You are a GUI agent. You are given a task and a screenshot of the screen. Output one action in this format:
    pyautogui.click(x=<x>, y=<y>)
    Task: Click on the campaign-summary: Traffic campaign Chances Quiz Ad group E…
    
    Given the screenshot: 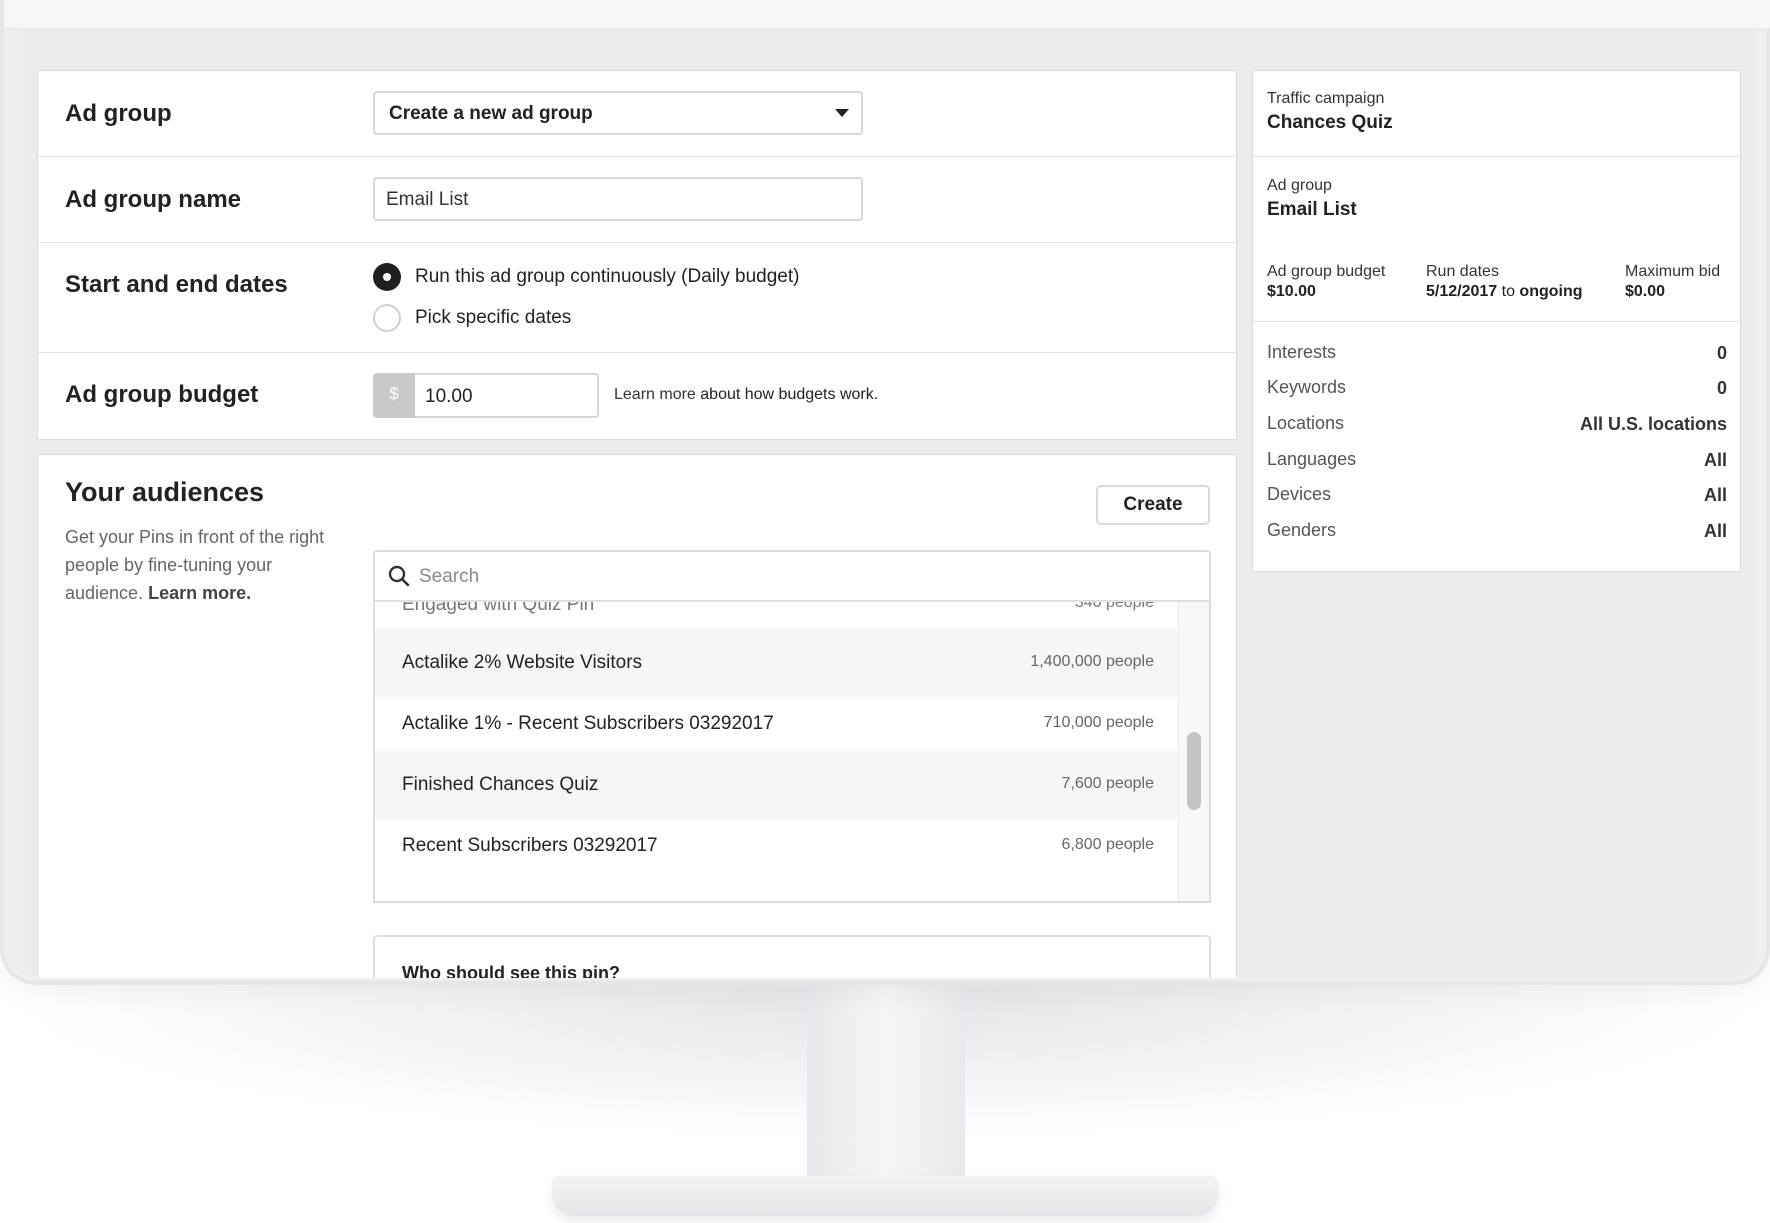 What is the action you would take?
    pyautogui.click(x=1496, y=321)
    